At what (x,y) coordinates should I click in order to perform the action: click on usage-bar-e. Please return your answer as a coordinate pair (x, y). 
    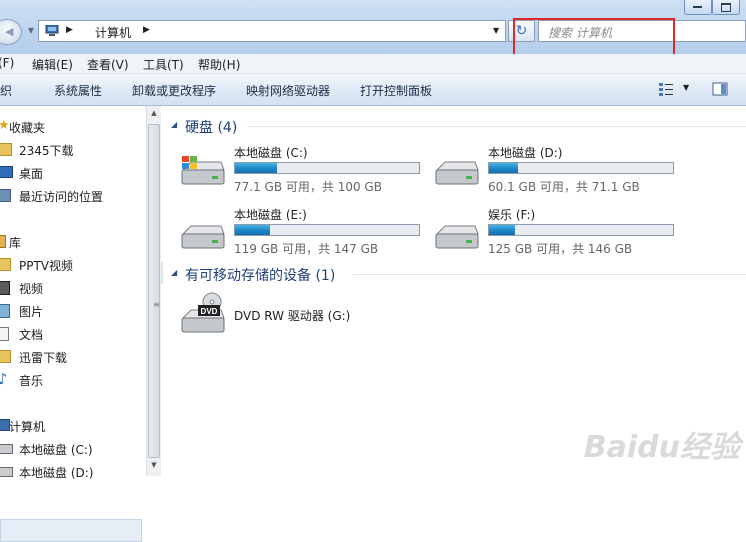
    Looking at the image, I should click on (327, 230).